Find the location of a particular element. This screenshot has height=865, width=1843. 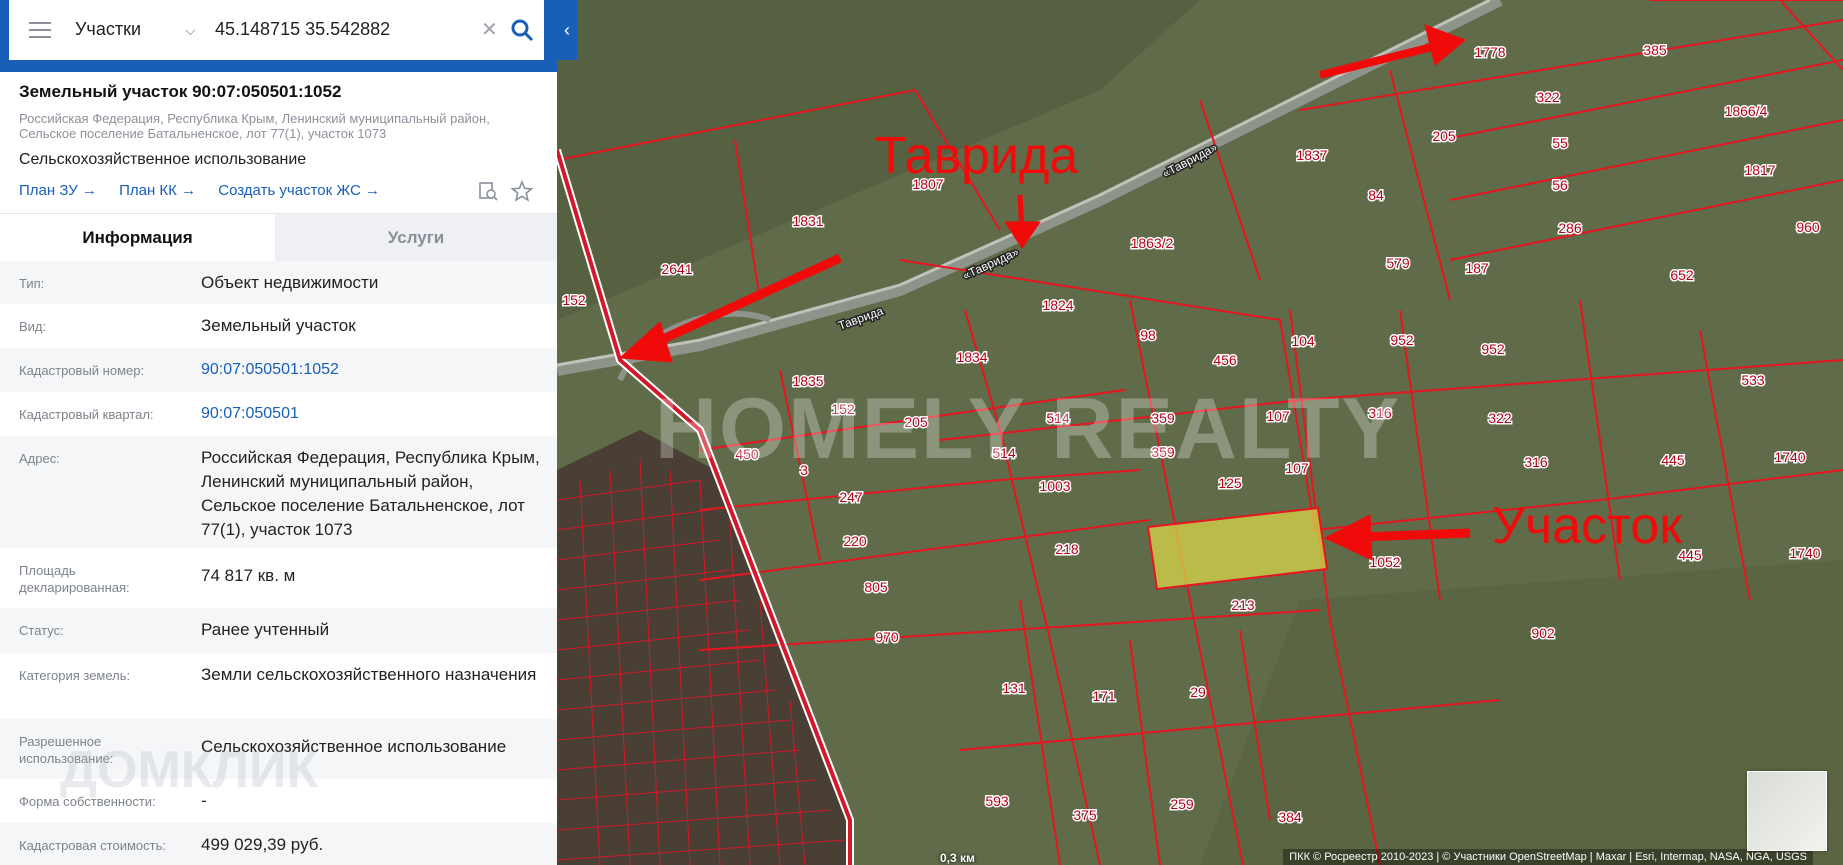

info-row: Площадь декларированная: 74 817 кв. м is located at coordinates (278, 578).